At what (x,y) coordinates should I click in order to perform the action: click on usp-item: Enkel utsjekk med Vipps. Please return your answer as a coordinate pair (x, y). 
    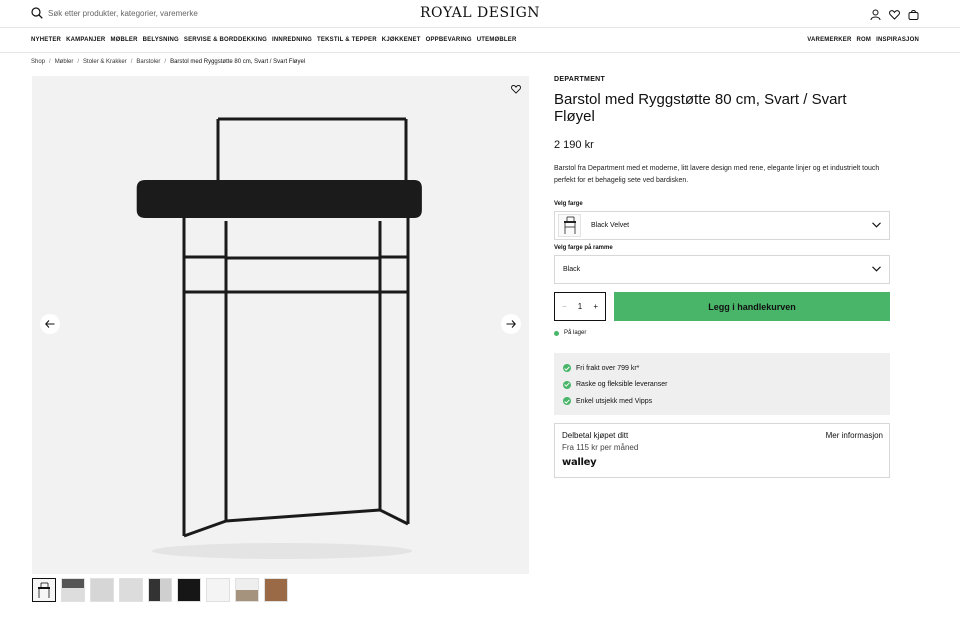
    Looking at the image, I should click on (722, 401).